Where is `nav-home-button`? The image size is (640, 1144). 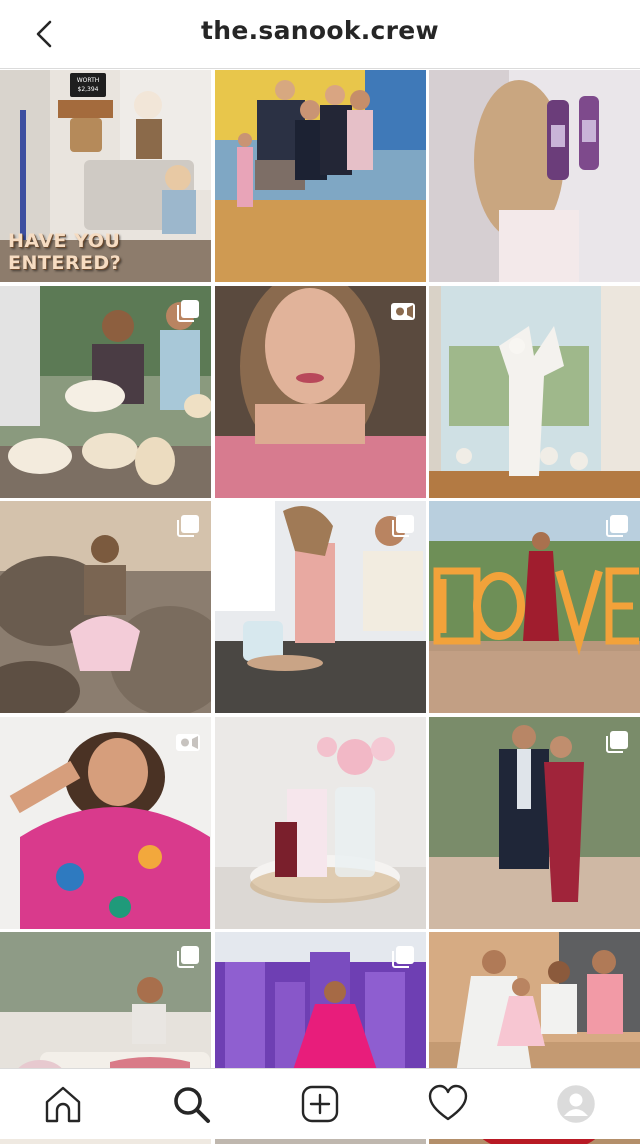
nav-home-button is located at coordinates (63, 1104).